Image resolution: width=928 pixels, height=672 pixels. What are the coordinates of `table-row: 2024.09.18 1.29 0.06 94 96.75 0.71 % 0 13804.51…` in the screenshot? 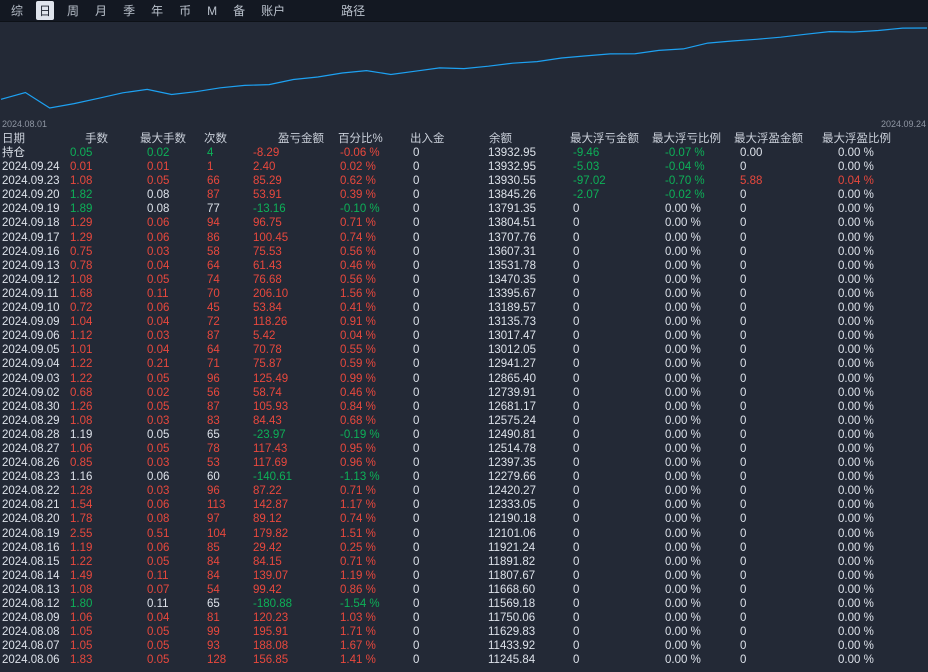 It's located at (464, 223).